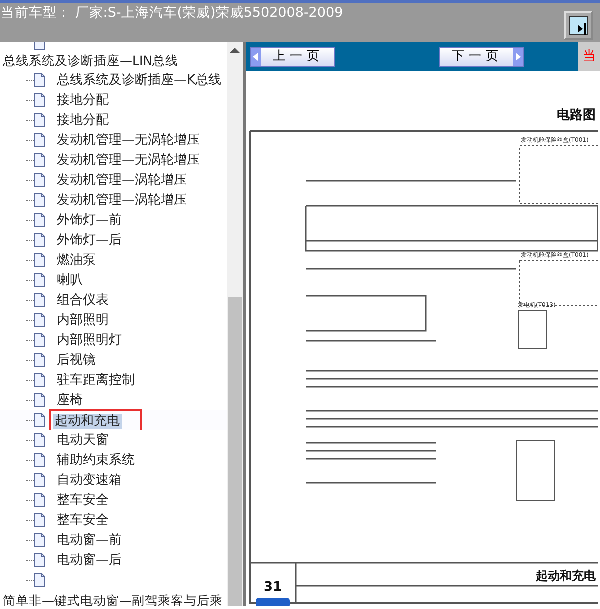  Describe the element at coordinates (83, 440) in the screenshot. I see `tree-item: 电动天窗` at that location.